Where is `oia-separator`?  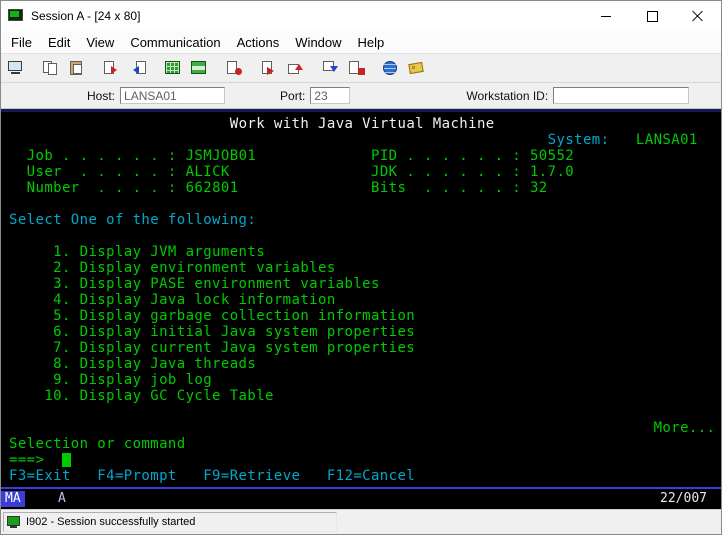 oia-separator is located at coordinates (361, 488).